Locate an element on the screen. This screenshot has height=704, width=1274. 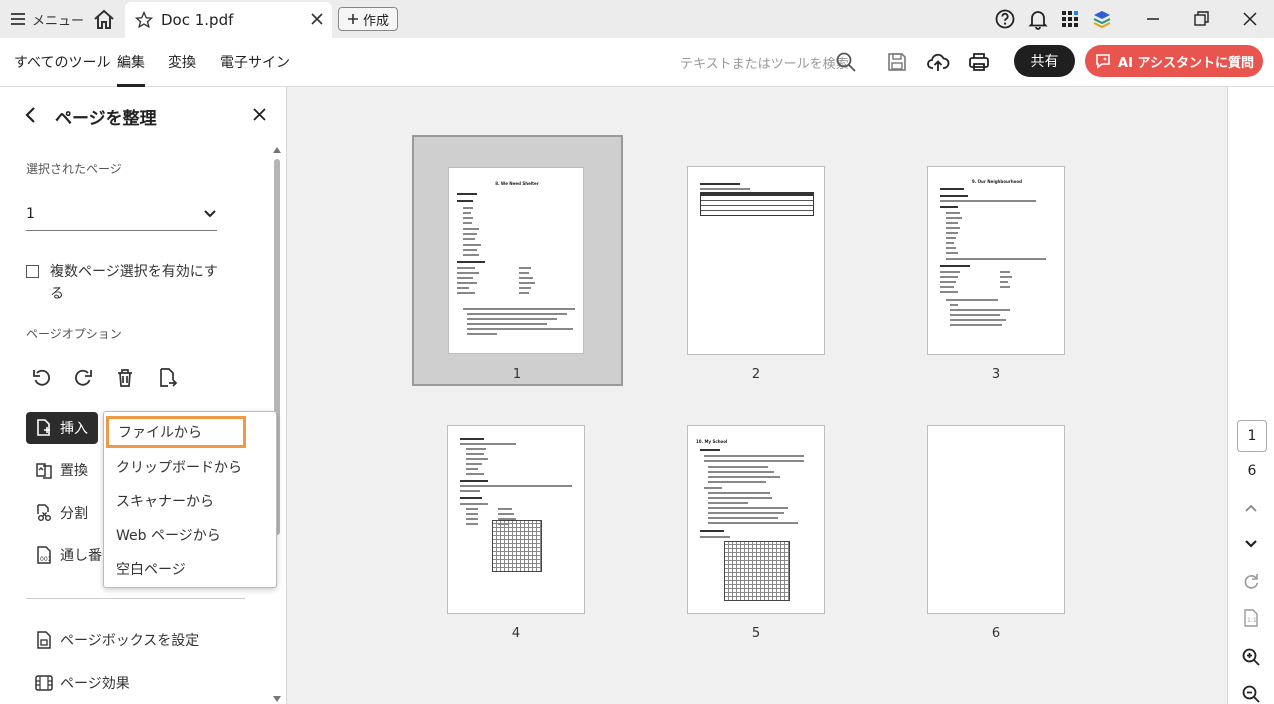
insert-button: 挿入 is located at coordinates (62, 428).